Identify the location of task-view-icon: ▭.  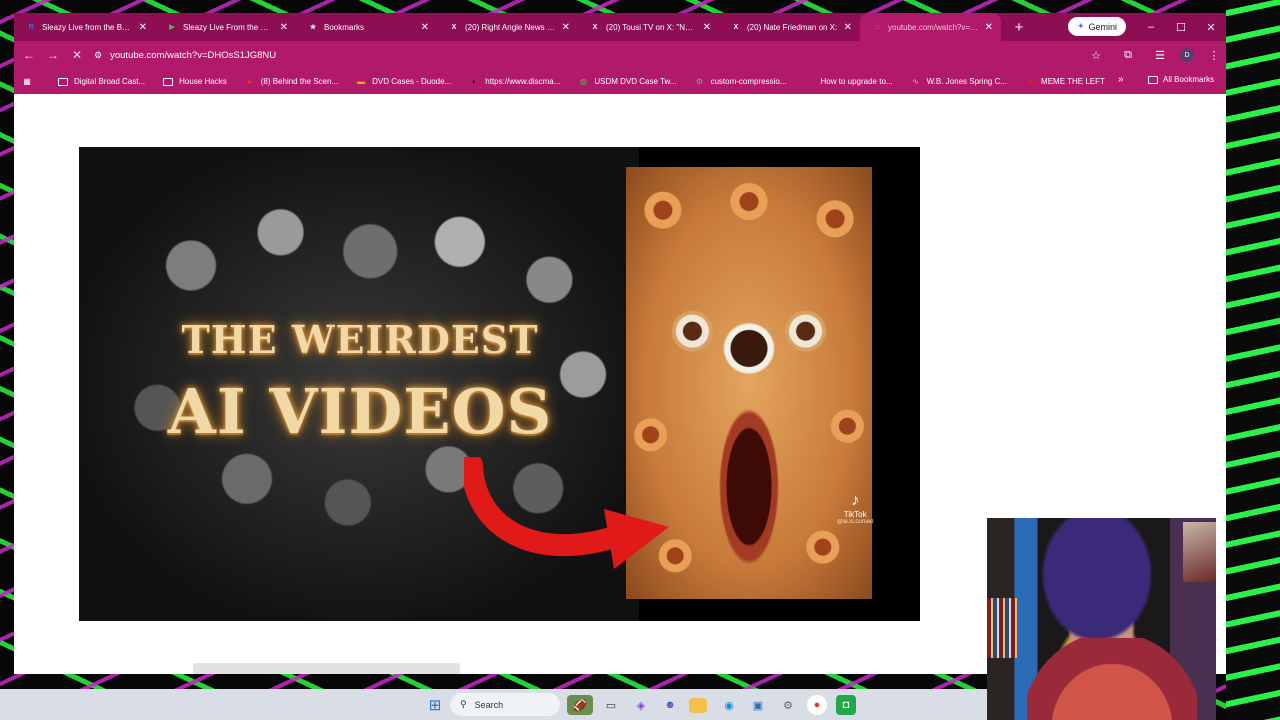
(611, 705).